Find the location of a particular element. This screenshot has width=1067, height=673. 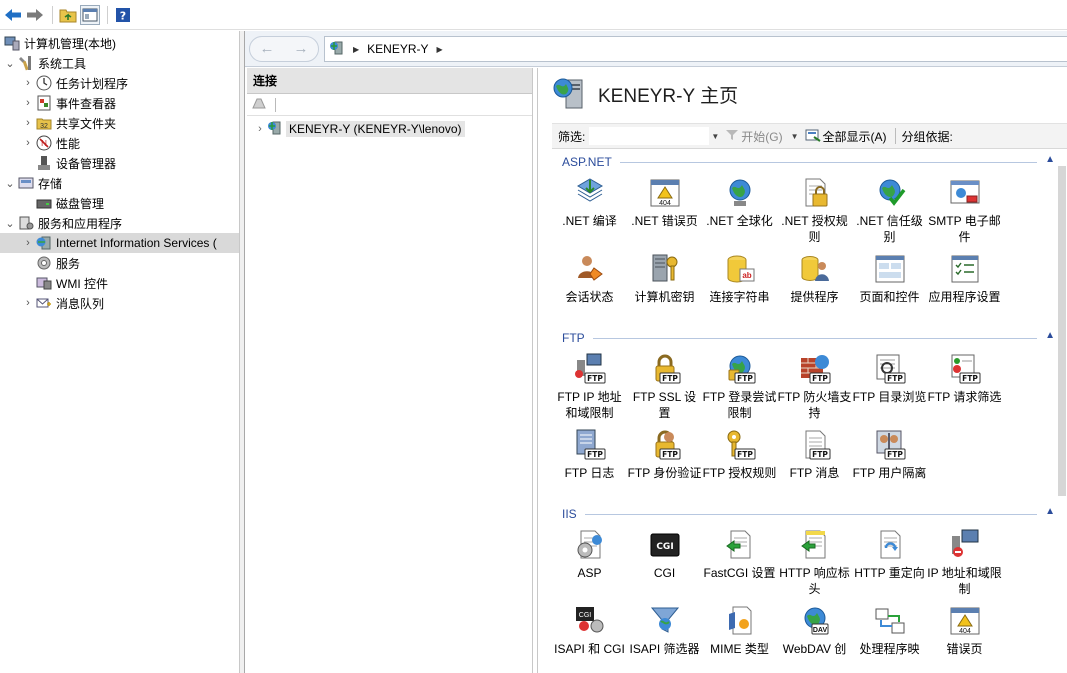

feature-item: CGI ISAPI 和 CGI is located at coordinates (589, 636).